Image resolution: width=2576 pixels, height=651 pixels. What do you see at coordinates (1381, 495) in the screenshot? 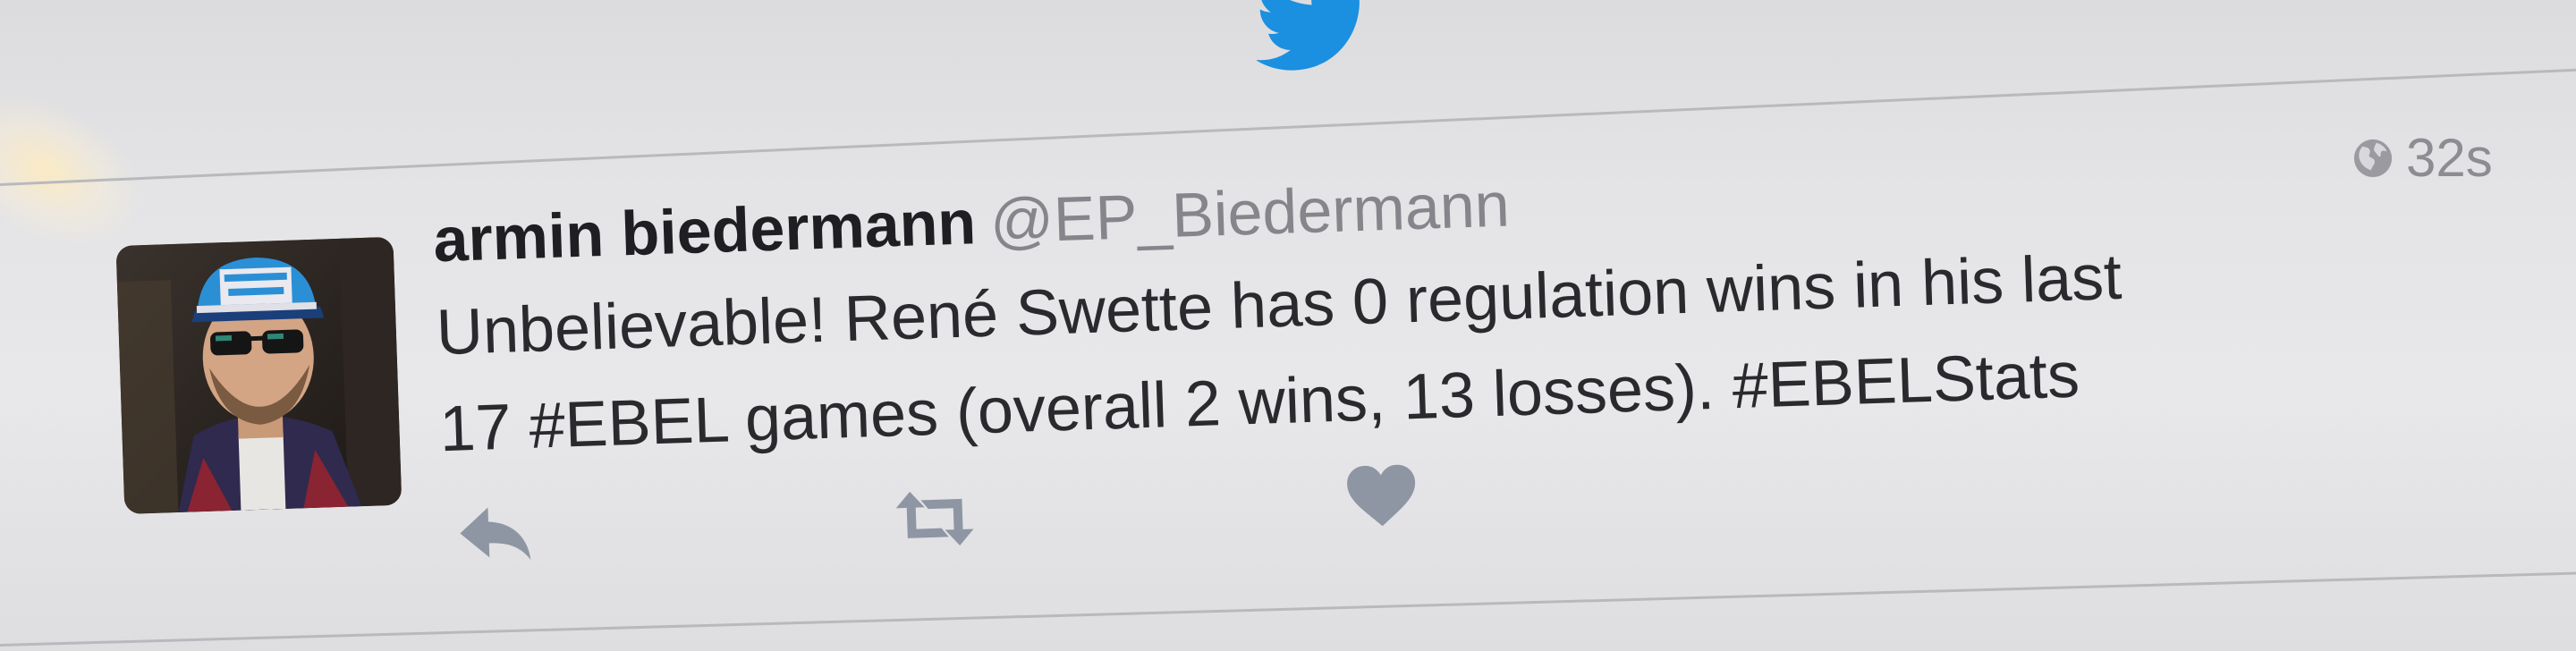
I see `heart-icon` at bounding box center [1381, 495].